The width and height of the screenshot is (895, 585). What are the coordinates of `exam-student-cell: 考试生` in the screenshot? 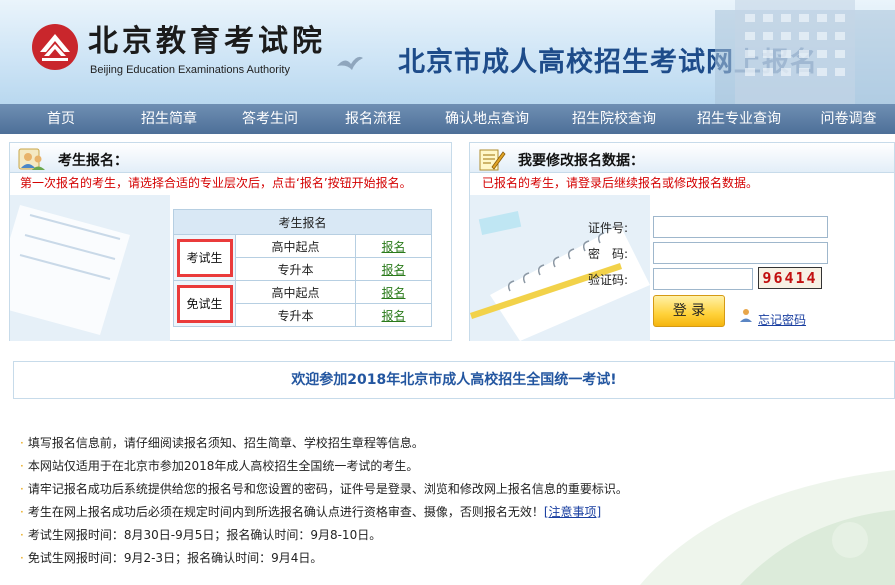 It's located at (204, 257).